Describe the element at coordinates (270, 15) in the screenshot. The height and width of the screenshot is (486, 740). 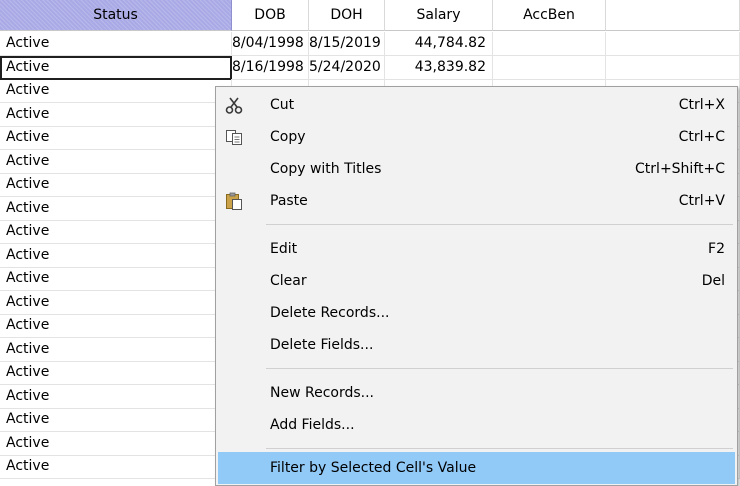
I see `column-header-dob: DOB` at that location.